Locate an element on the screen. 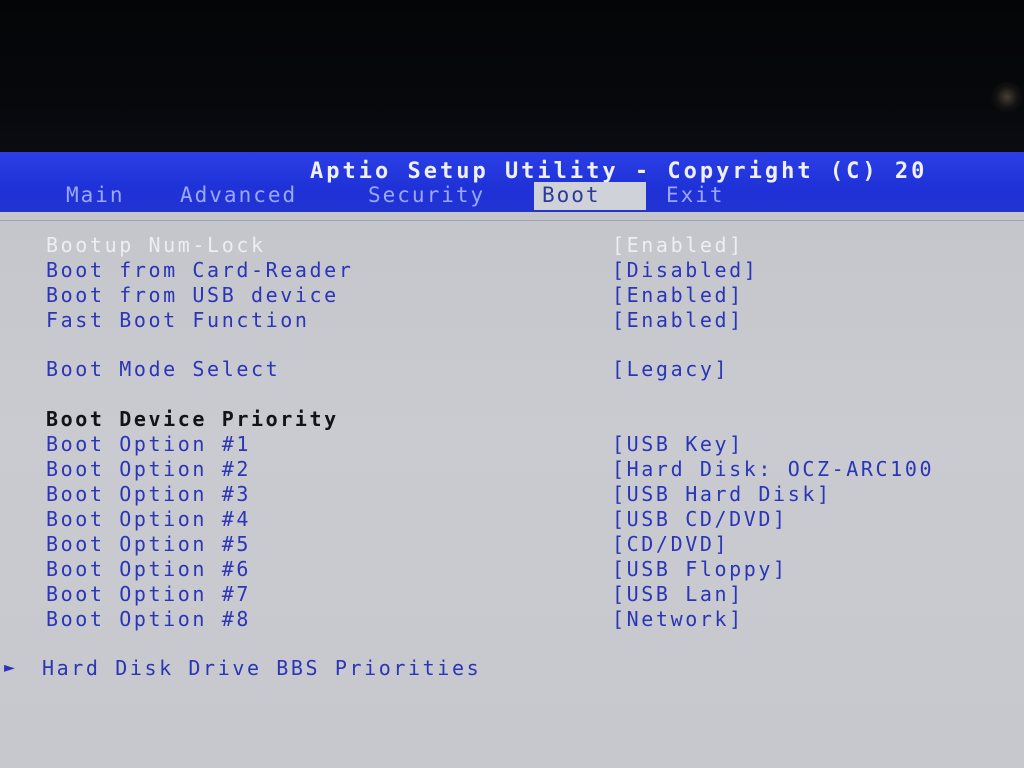  option-label: Boot Option #4 is located at coordinates (148, 519).